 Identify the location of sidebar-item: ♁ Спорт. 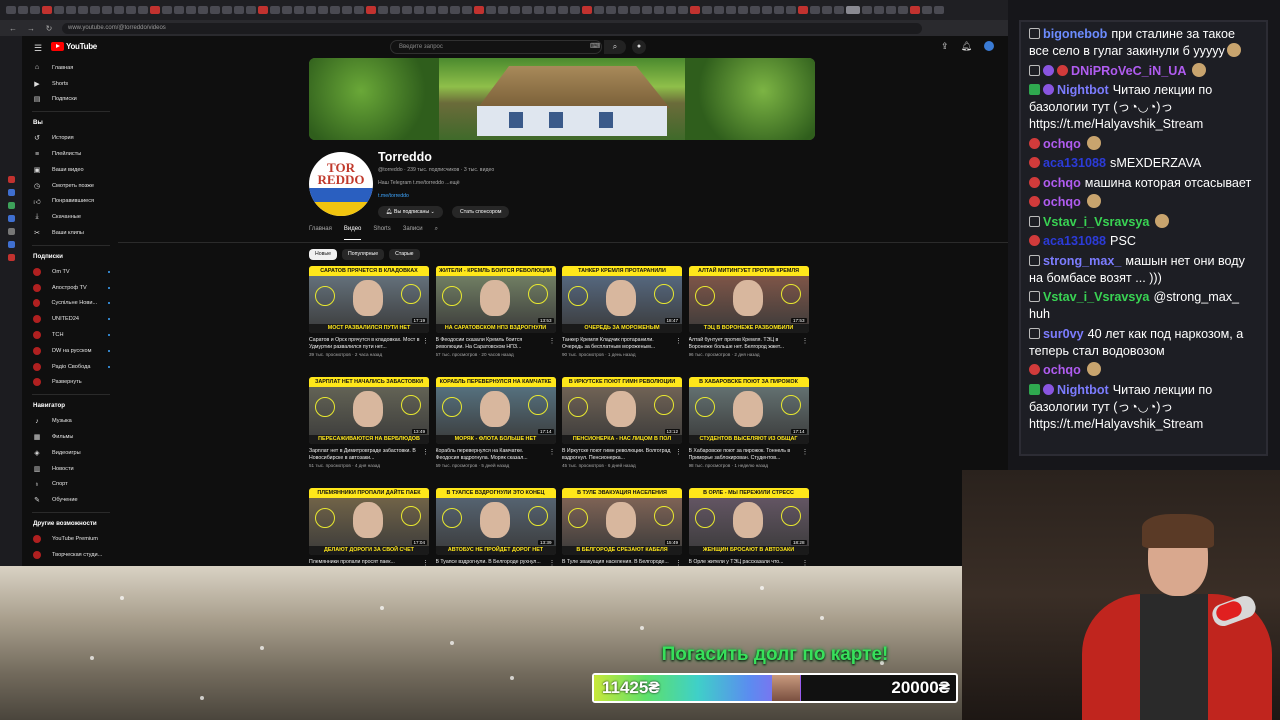
(70, 485).